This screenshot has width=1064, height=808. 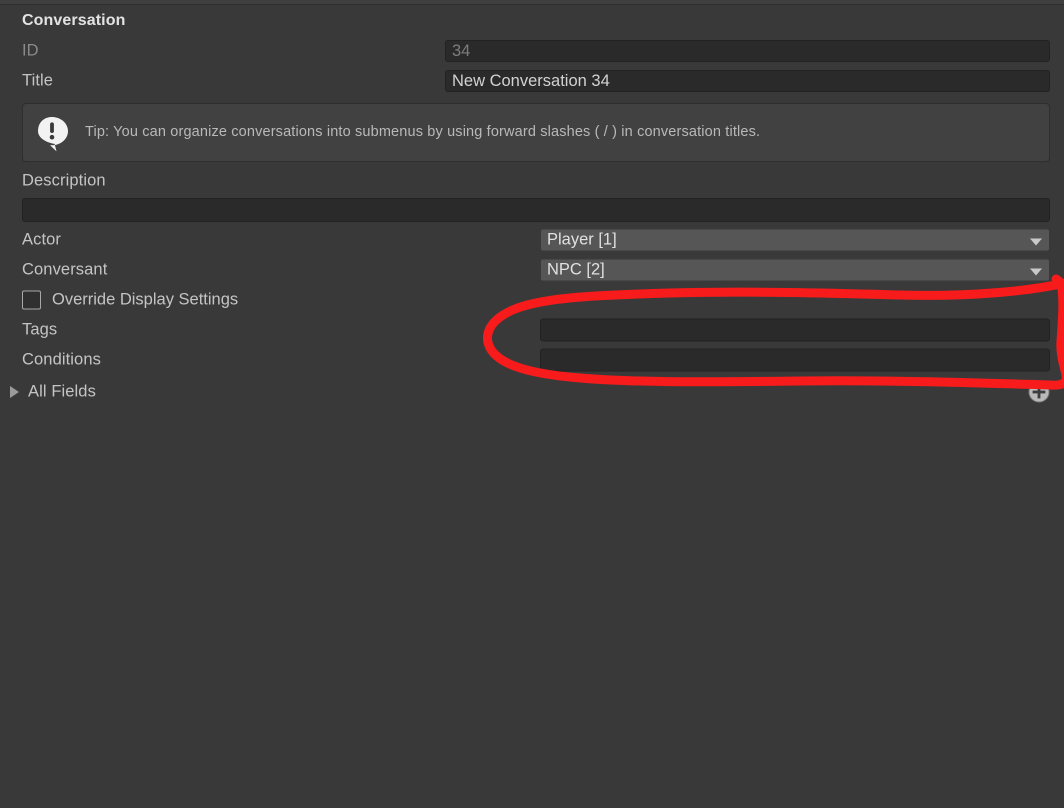 What do you see at coordinates (40, 329) in the screenshot?
I see `tags-label: Tags` at bounding box center [40, 329].